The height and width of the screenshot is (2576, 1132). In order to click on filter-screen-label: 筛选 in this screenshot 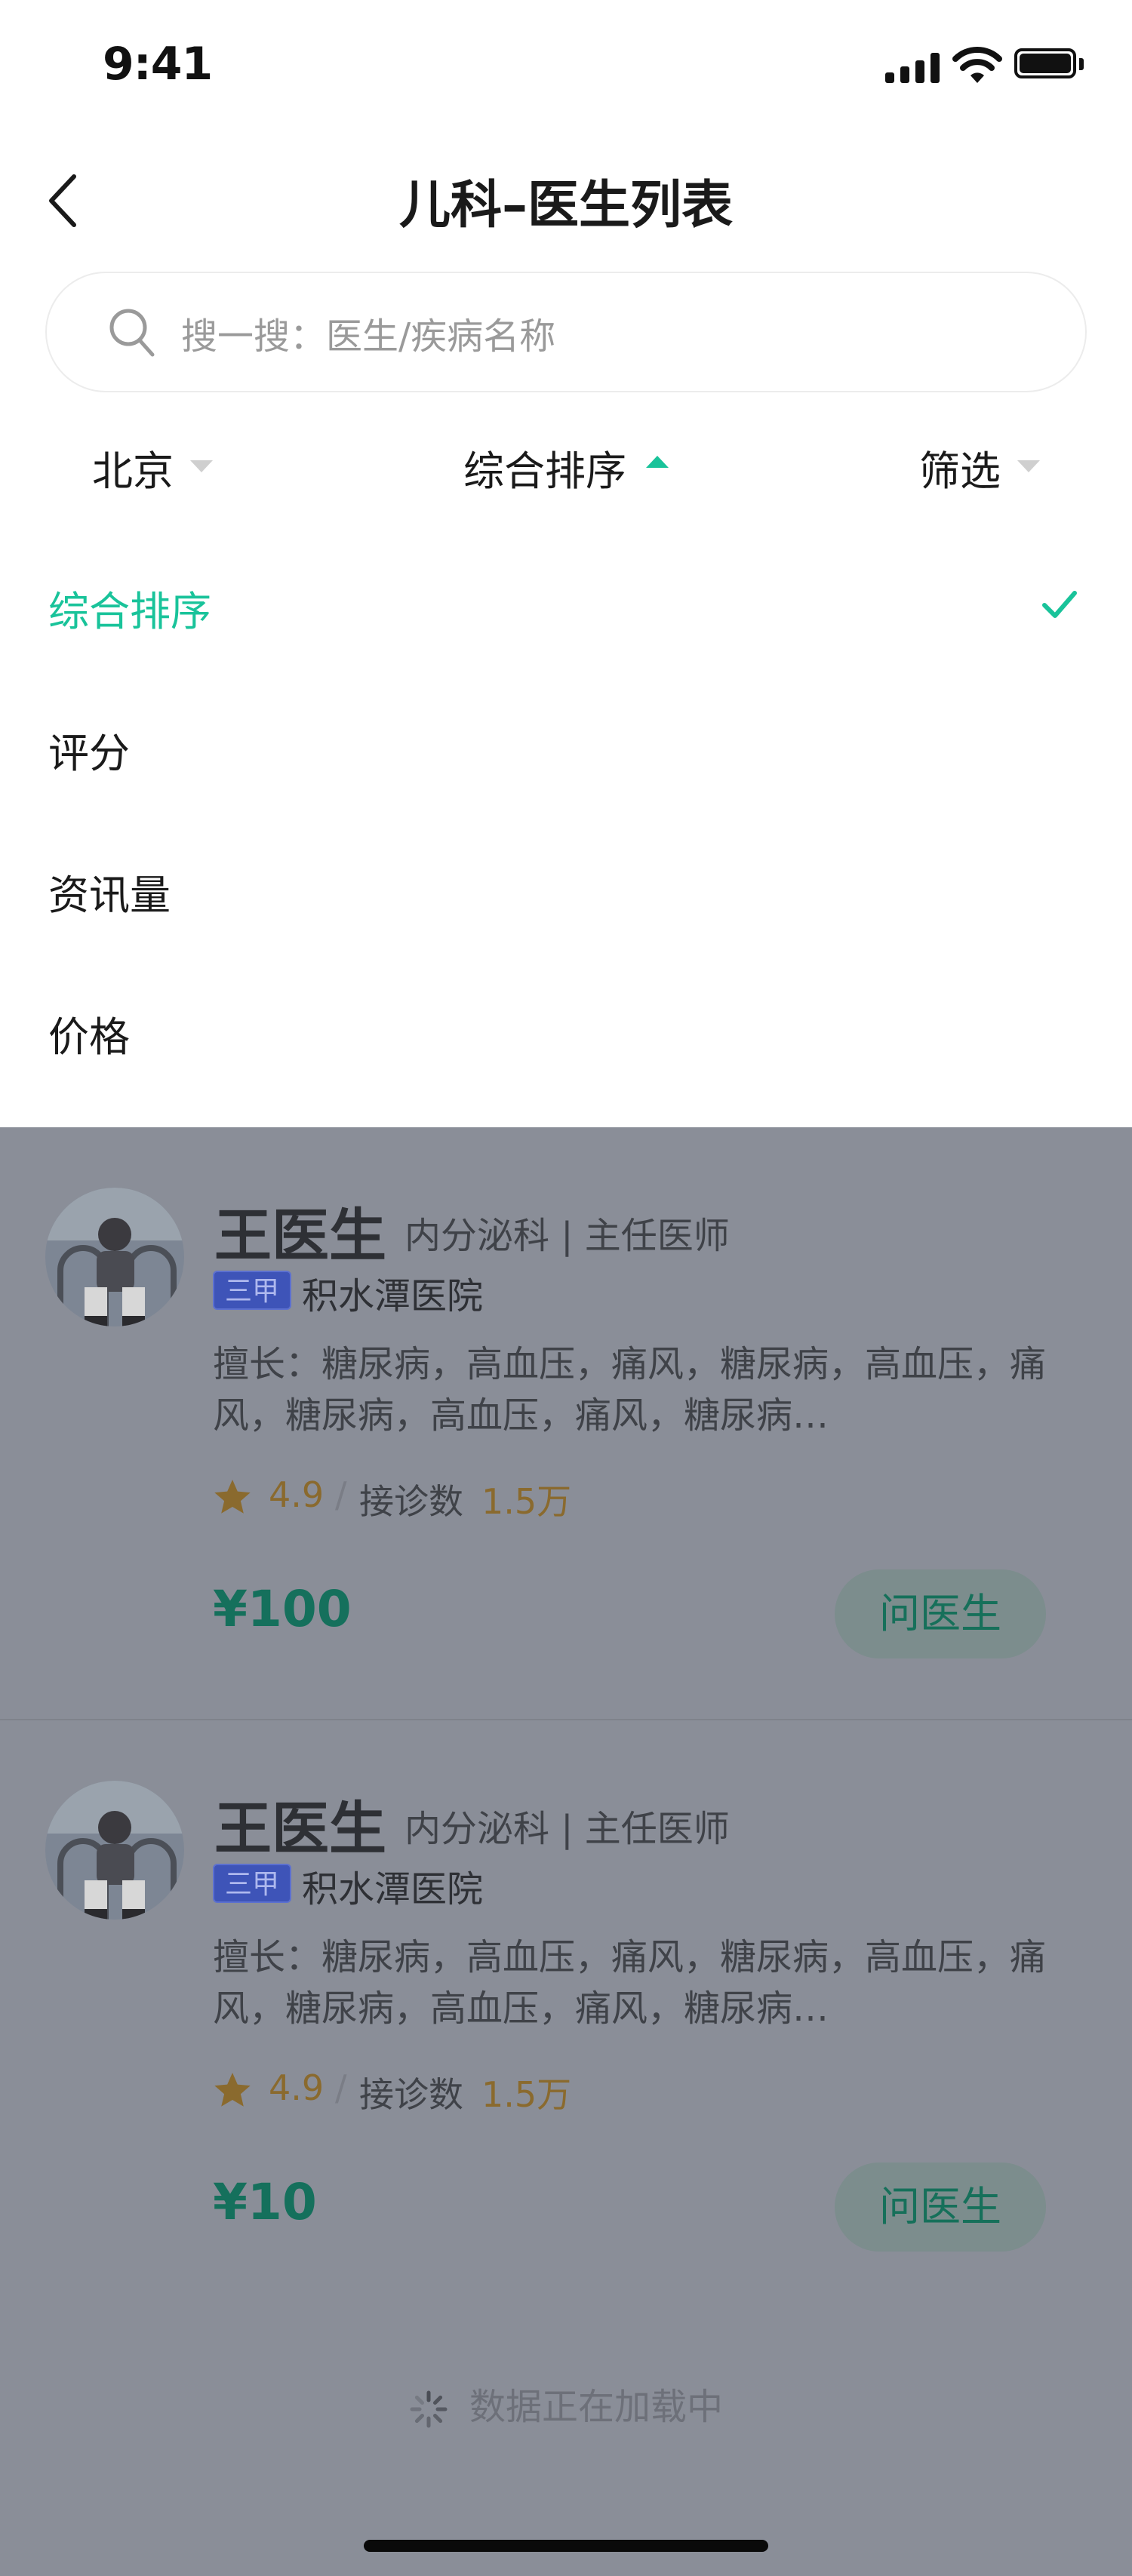, I will do `click(960, 471)`.